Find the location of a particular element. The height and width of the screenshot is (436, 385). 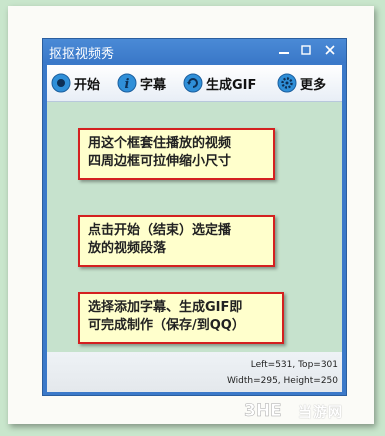

watermark-logo-icon: 3HE is located at coordinates (263, 411).